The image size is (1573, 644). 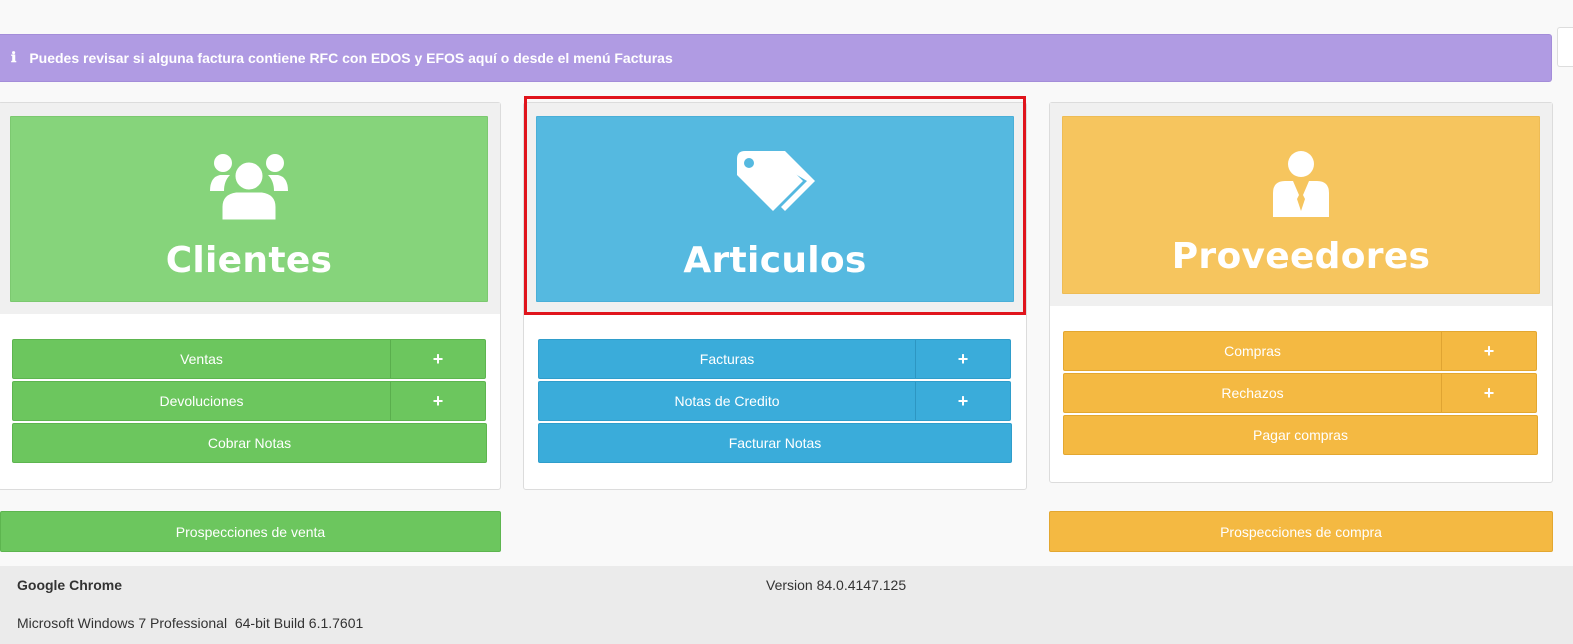 I want to click on proveedores-tile: Proveedores, so click(x=1301, y=205).